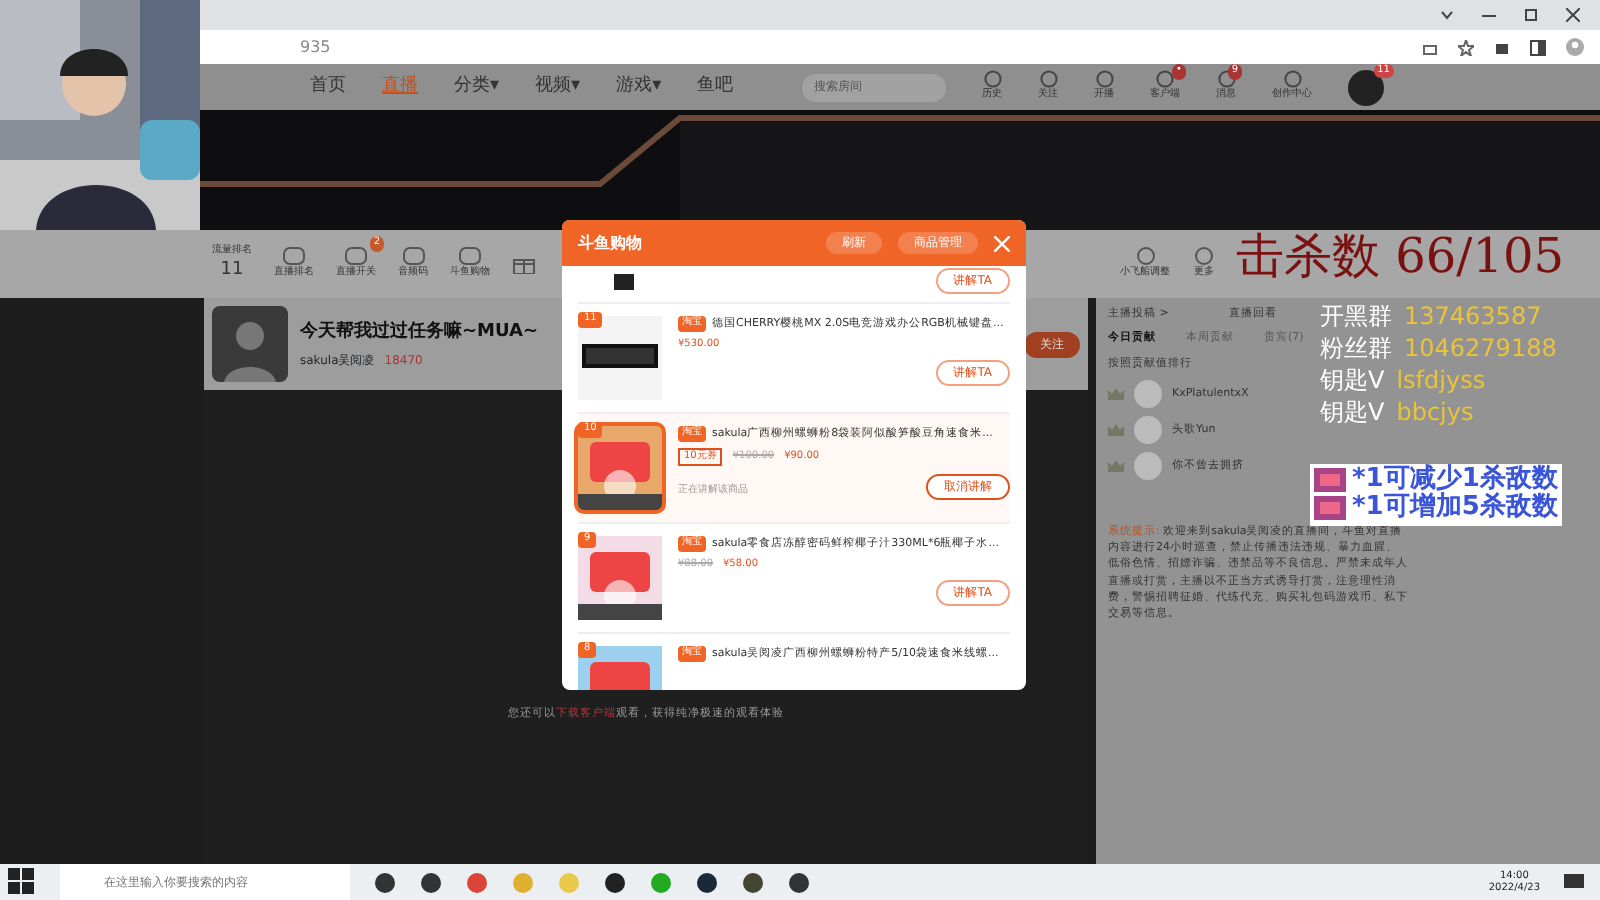  I want to click on rule-text: *1可减少1杀敌数, so click(1455, 480).